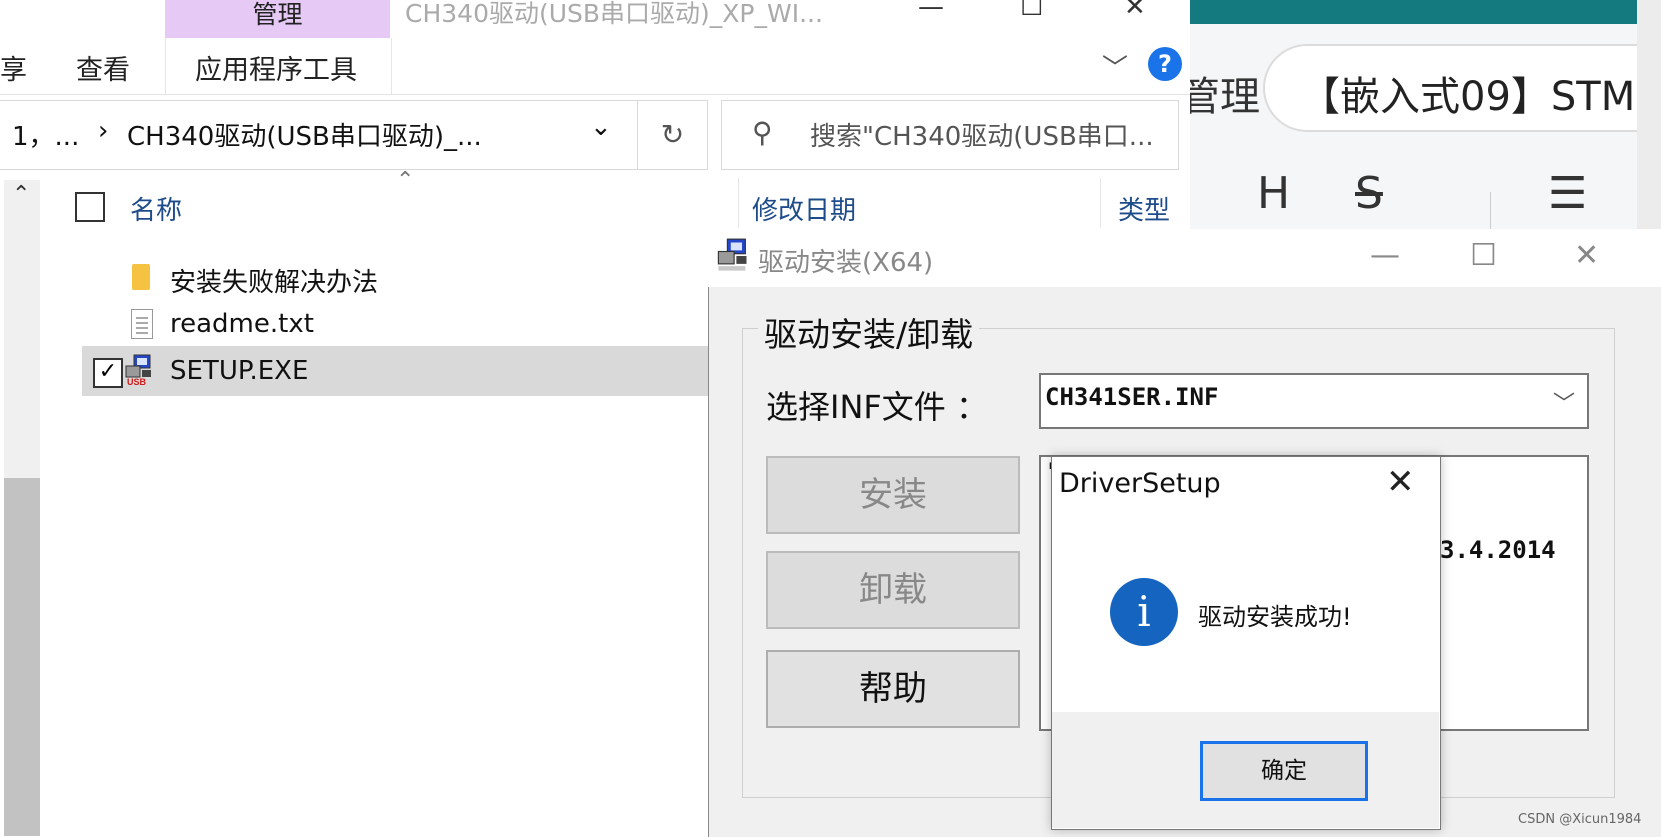  Describe the element at coordinates (1490, 213) in the screenshot. I see `toolbar-divider` at that location.